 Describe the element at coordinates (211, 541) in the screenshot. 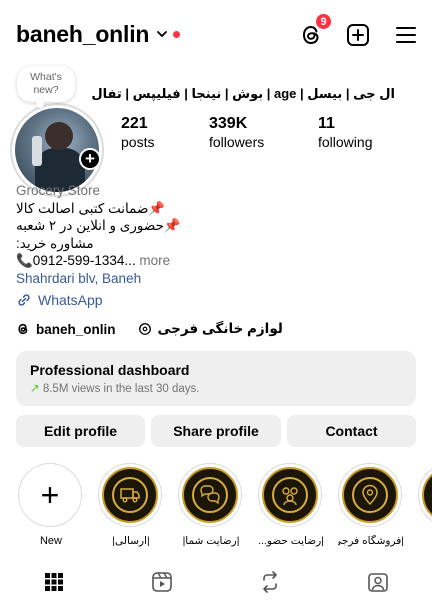

I see `highlight-label: |رضایت شما|` at that location.